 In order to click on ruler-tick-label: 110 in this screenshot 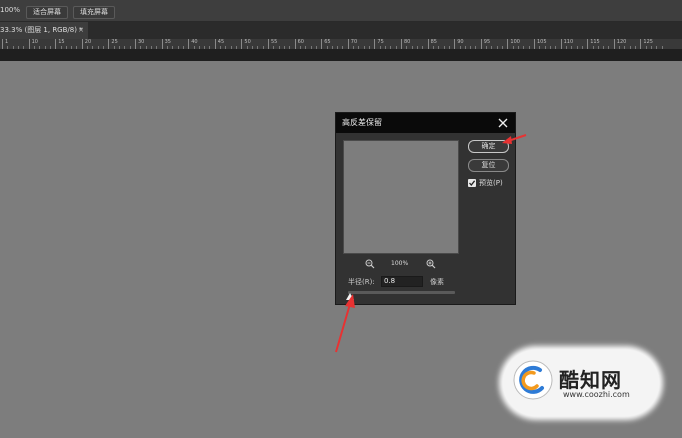, I will do `click(568, 42)`.